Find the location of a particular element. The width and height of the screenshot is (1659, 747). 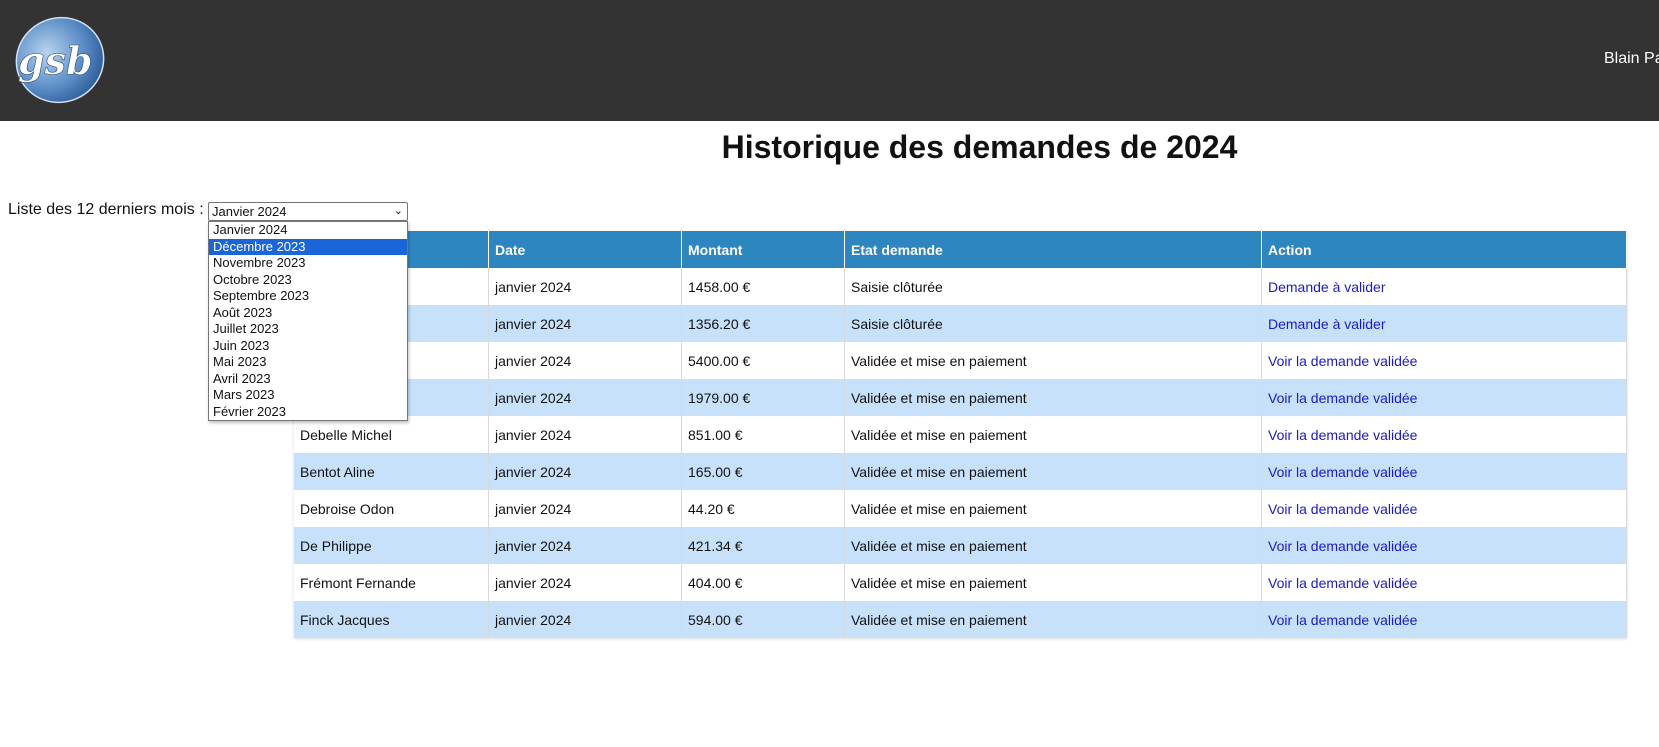

cell-montant: 1979.00 € is located at coordinates (763, 397).